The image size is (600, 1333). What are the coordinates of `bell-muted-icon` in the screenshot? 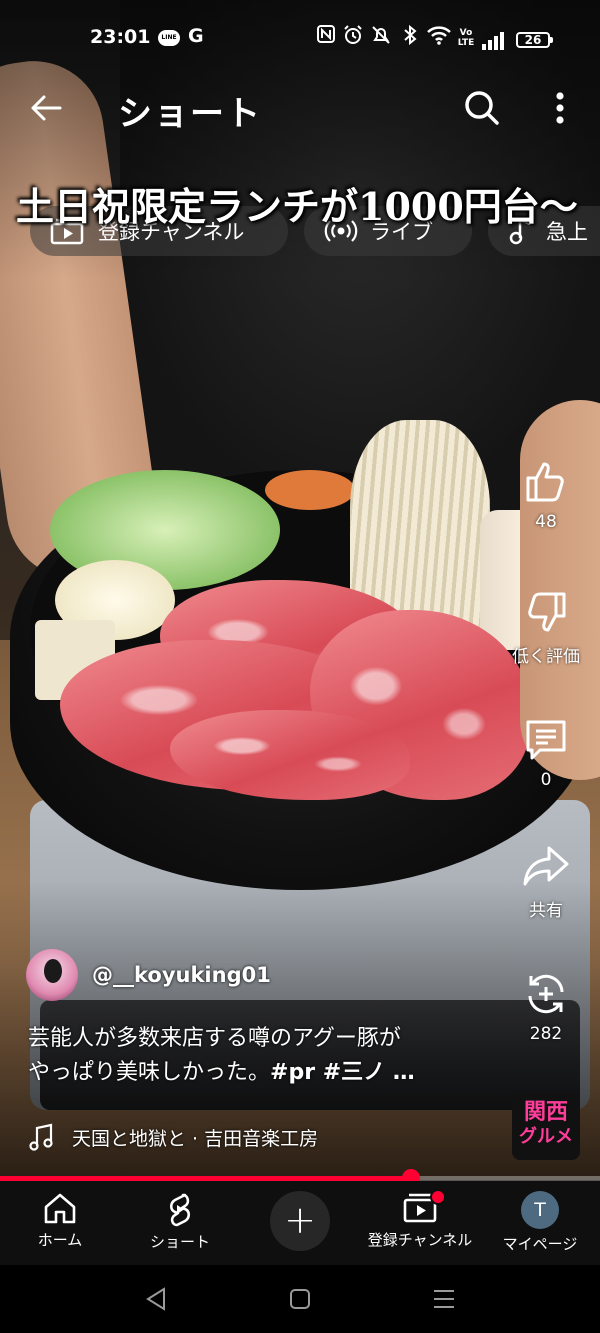 It's located at (381, 38).